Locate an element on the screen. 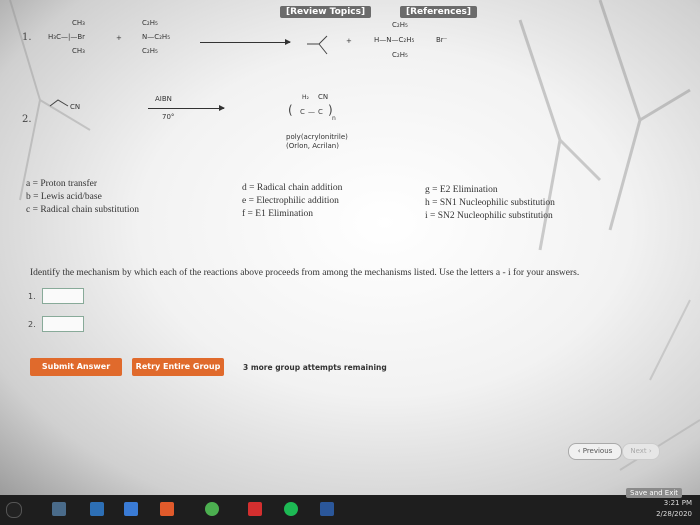  office-icon is located at coordinates (167, 509).